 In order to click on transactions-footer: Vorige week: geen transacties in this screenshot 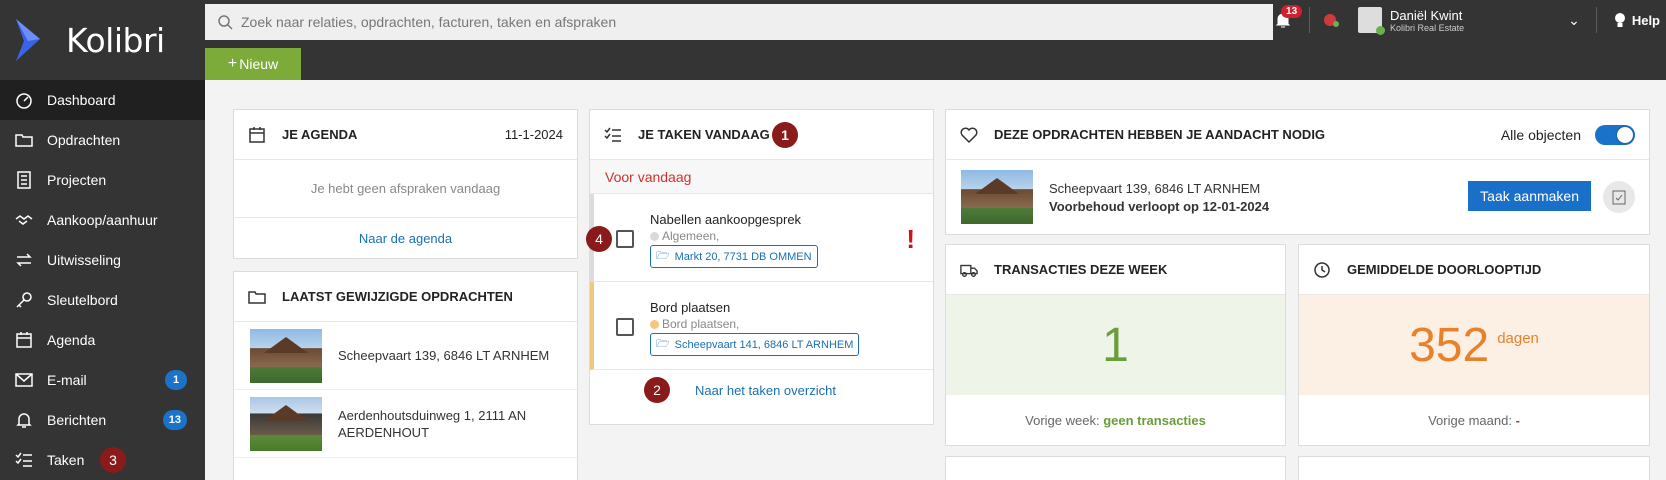, I will do `click(1115, 420)`.